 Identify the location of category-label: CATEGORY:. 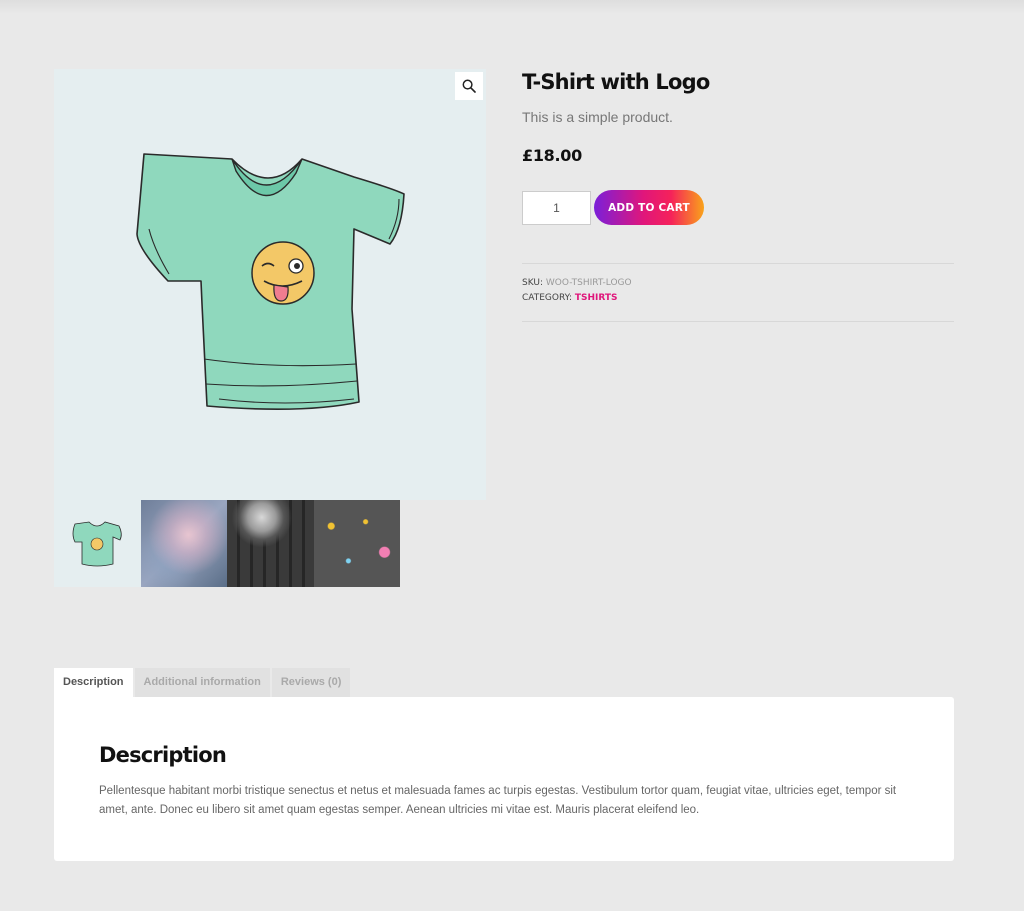
(547, 298).